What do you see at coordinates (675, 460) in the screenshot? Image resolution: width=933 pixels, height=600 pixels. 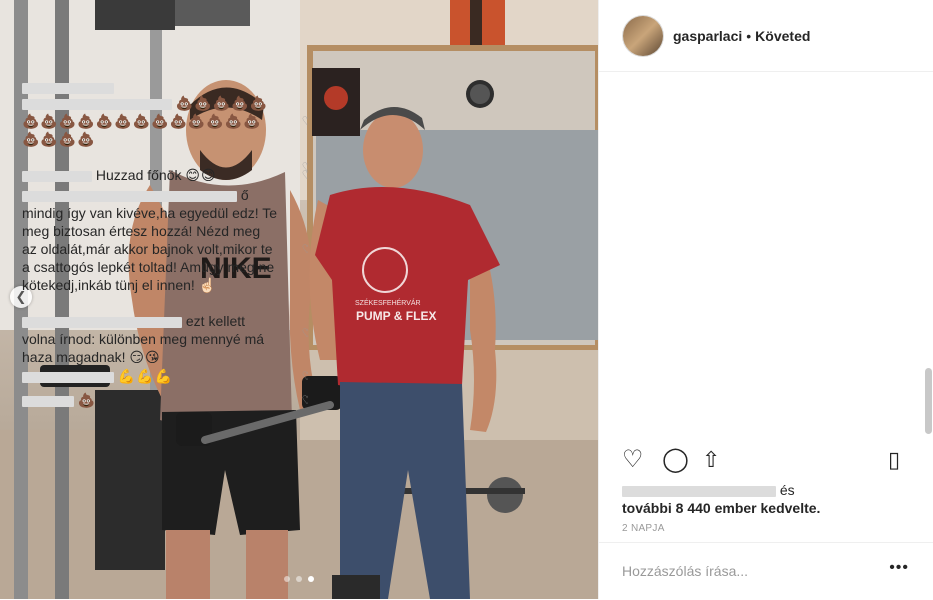 I see `comment-bubble-icon: ◯` at bounding box center [675, 460].